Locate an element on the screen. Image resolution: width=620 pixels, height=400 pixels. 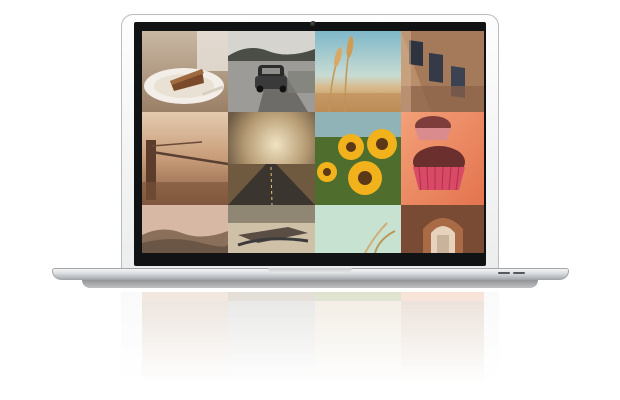
lid-opening-notch is located at coordinates (310, 270).